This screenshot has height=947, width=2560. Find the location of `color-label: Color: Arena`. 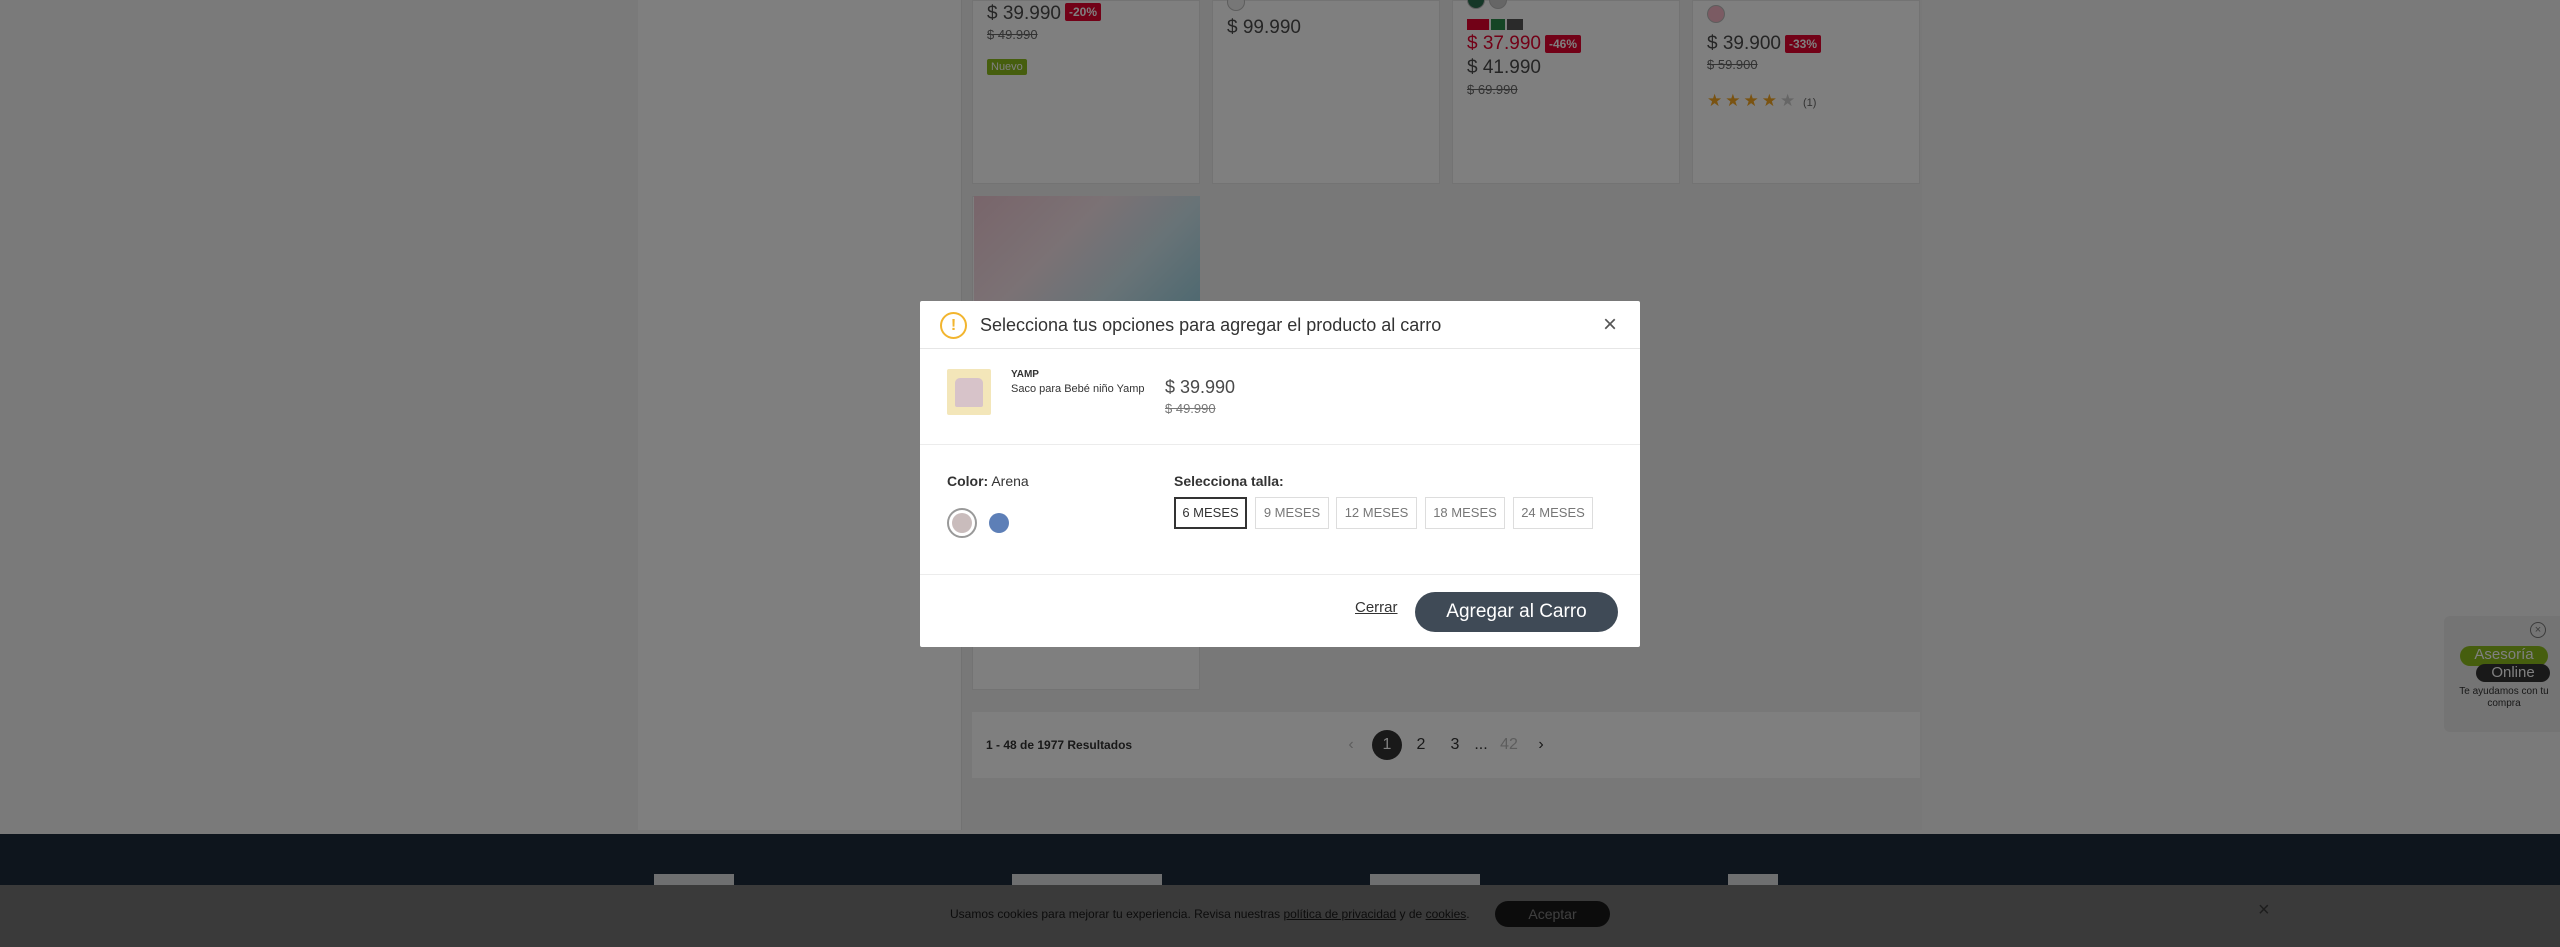

color-label: Color: Arena is located at coordinates (988, 481).